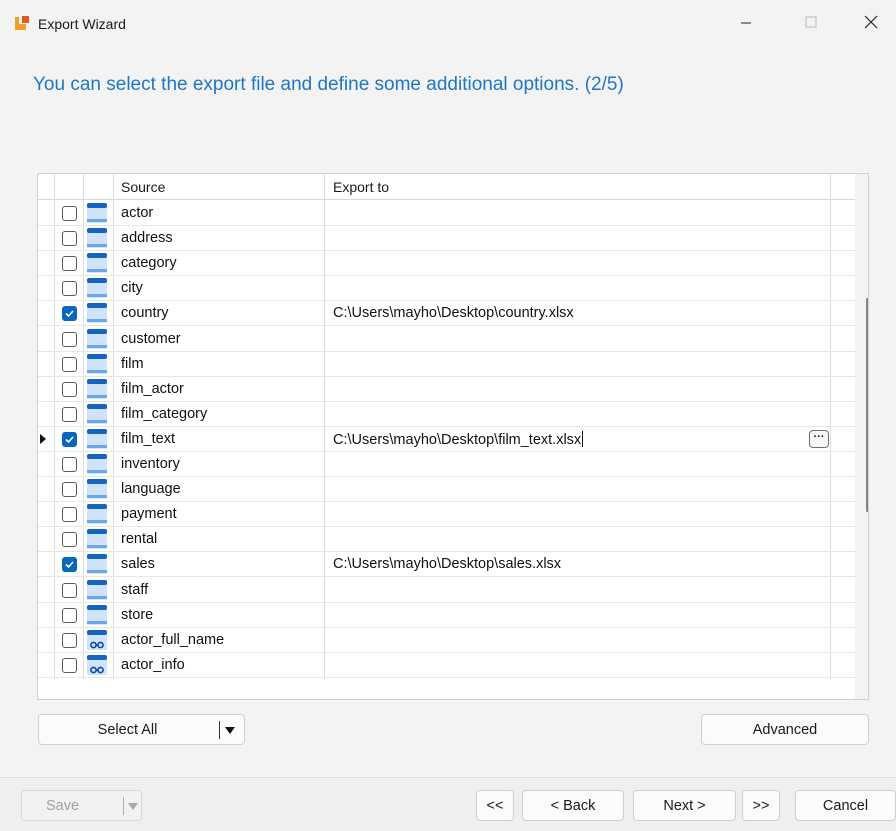  What do you see at coordinates (446, 339) in the screenshot?
I see `table-row: customer` at bounding box center [446, 339].